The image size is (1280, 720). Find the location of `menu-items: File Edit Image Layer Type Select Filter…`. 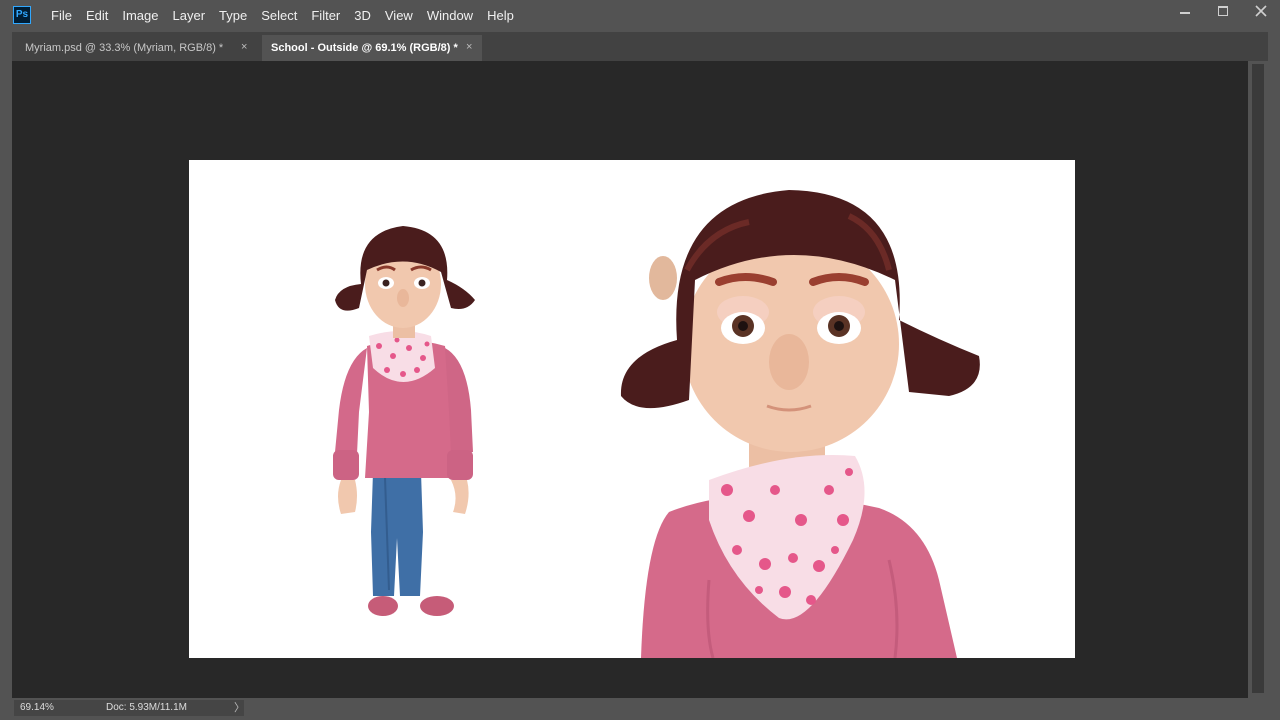

menu-items: File Edit Image Layer Type Select Filter… is located at coordinates (282, 16).